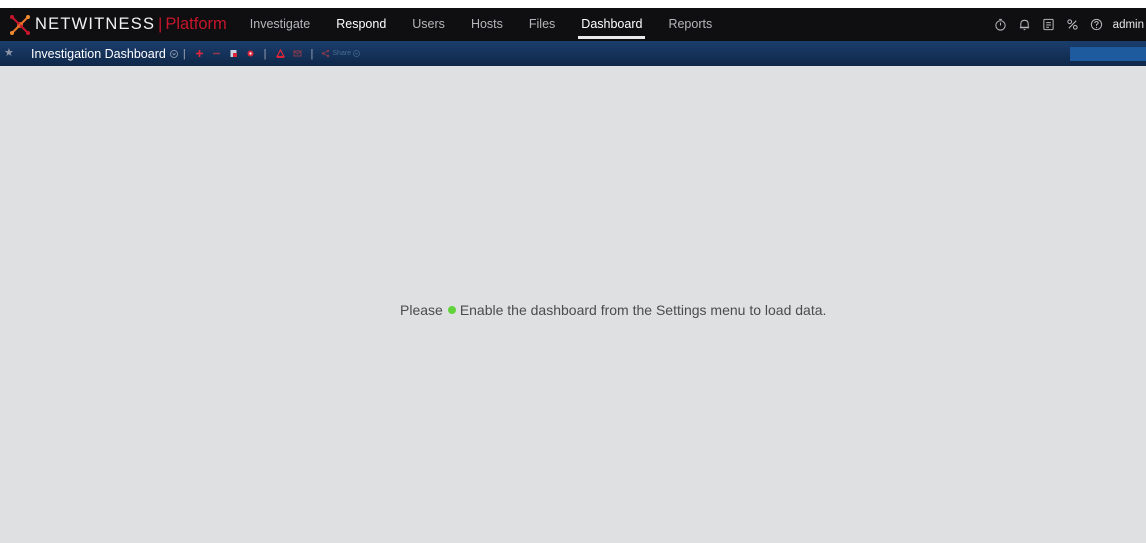 The height and width of the screenshot is (543, 1146). I want to click on brand-logo: NETWITNESS | Platform, so click(118, 24).